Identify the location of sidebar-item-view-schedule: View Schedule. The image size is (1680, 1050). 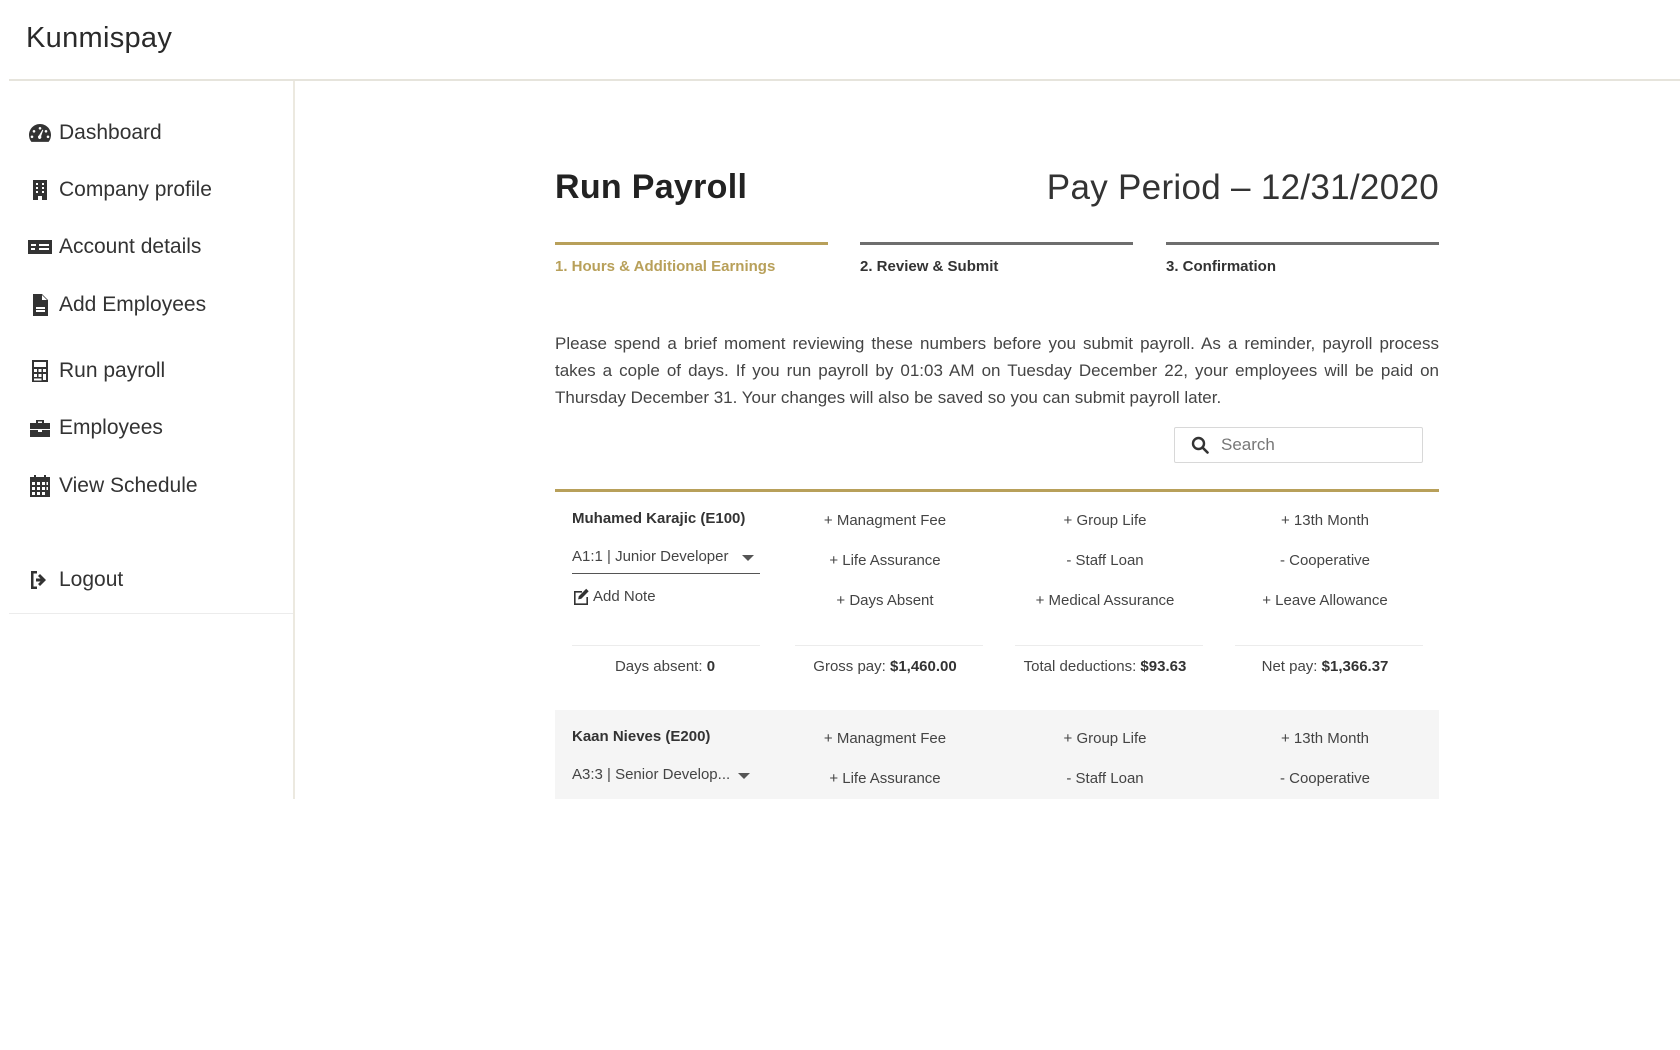
(113, 486).